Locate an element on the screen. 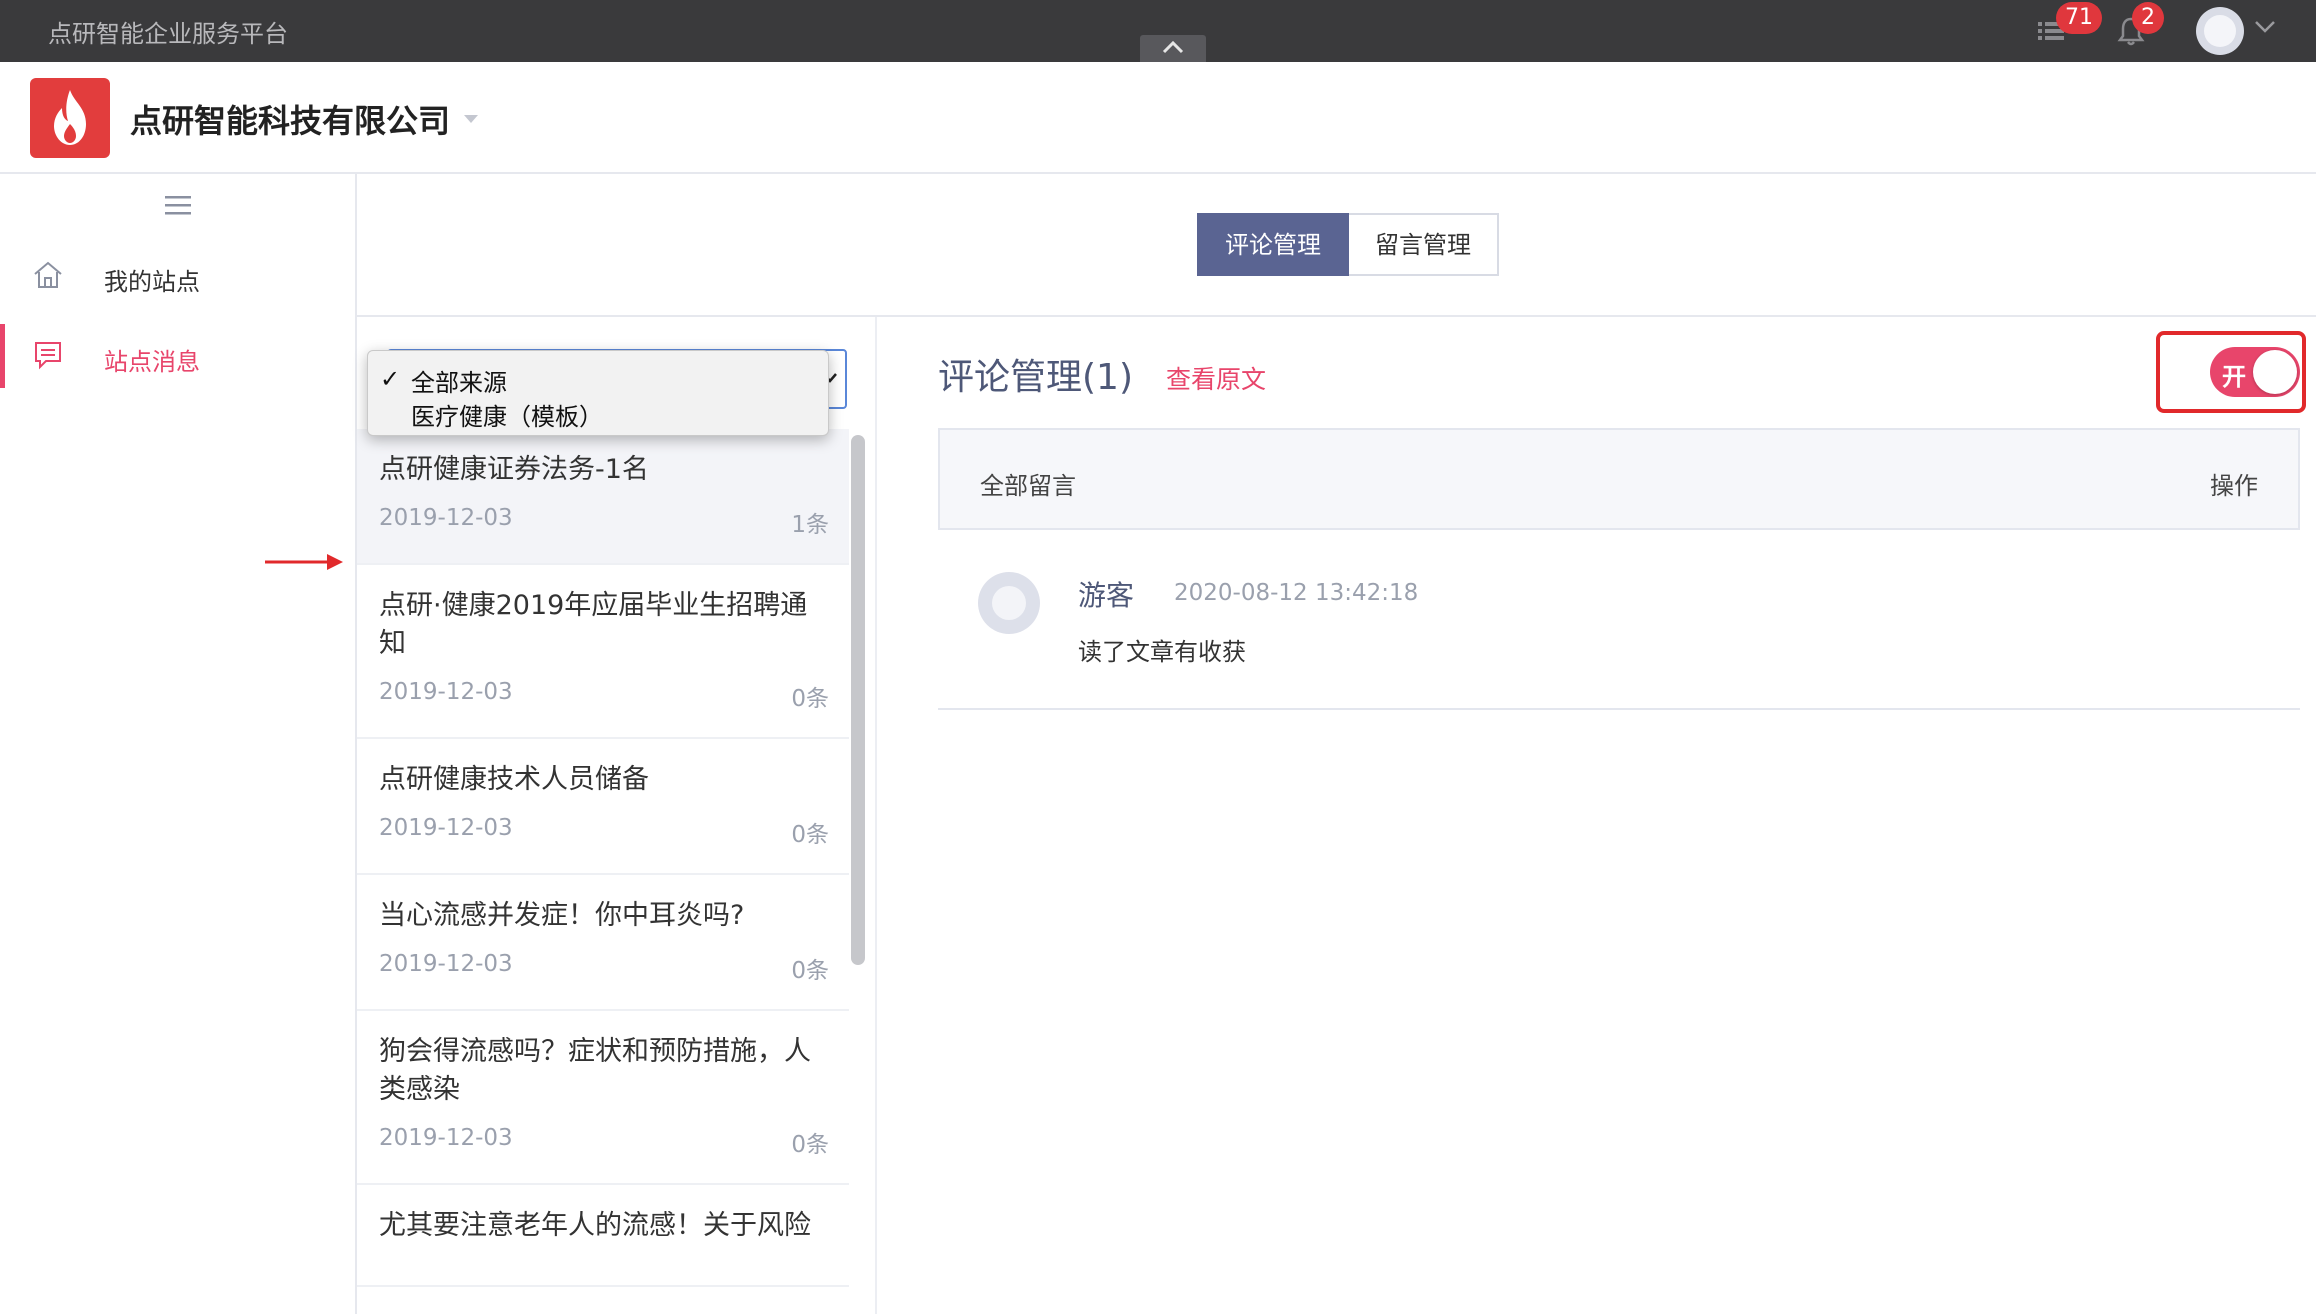  top-bar: 点研智能企业服务平台 71 2 is located at coordinates (1158, 31).